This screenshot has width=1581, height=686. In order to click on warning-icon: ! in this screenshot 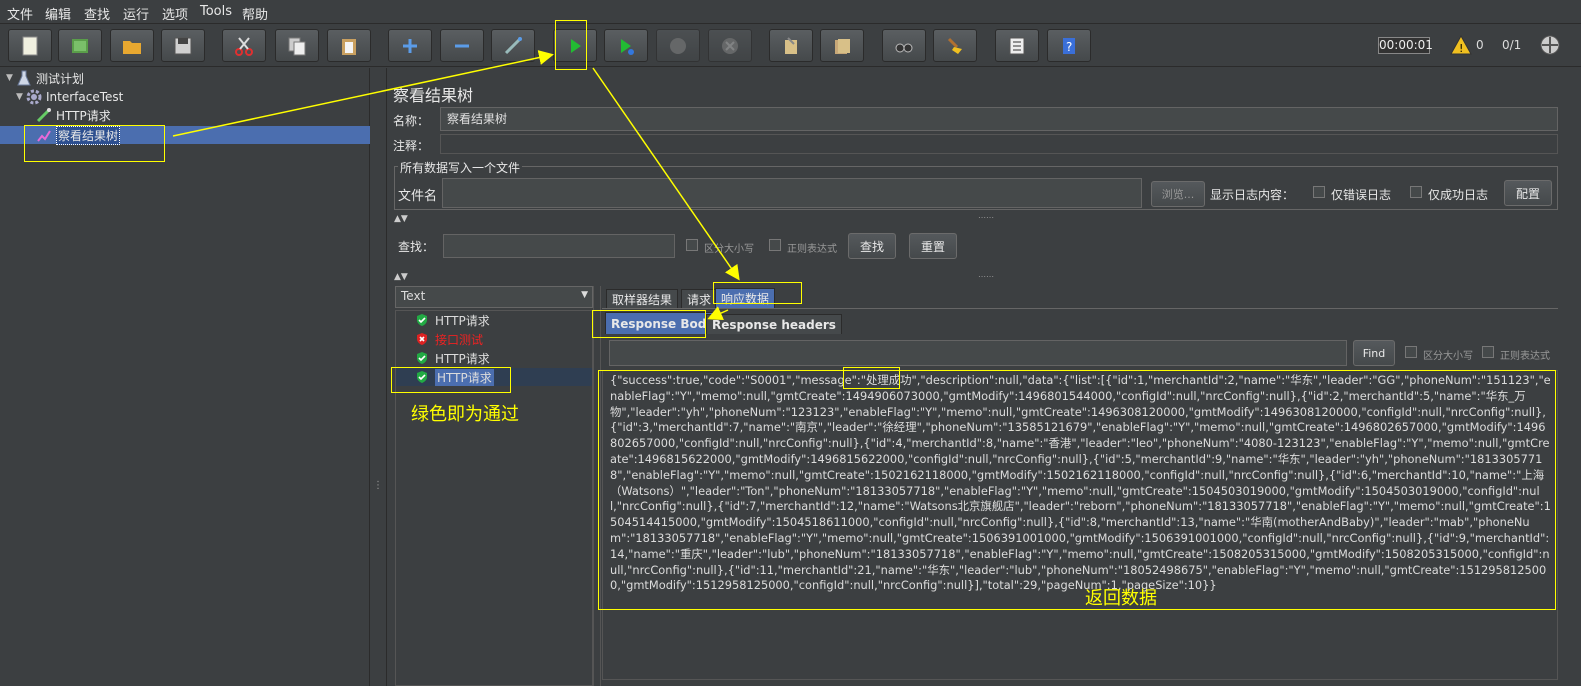, I will do `click(1461, 45)`.